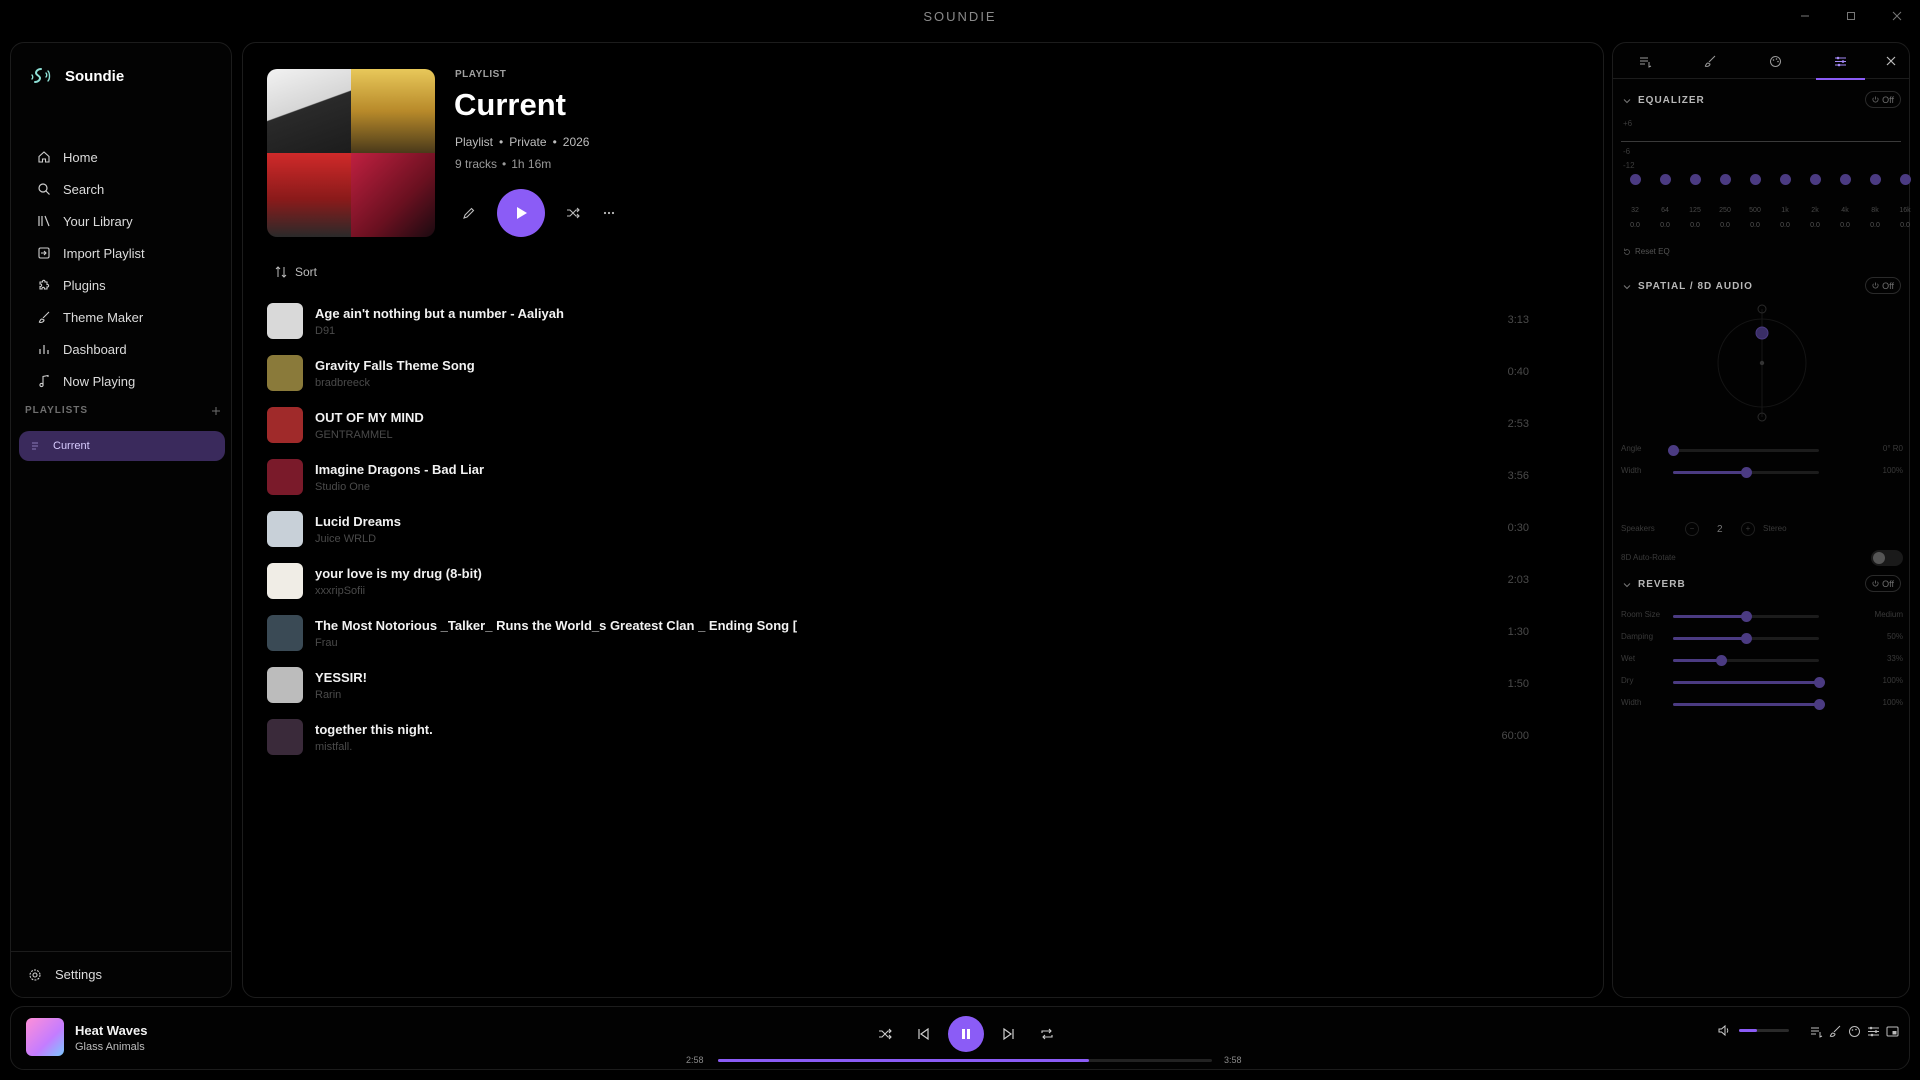 This screenshot has height=1080, width=1920. What do you see at coordinates (122, 446) in the screenshot?
I see `sidebar-playlist-current: Current` at bounding box center [122, 446].